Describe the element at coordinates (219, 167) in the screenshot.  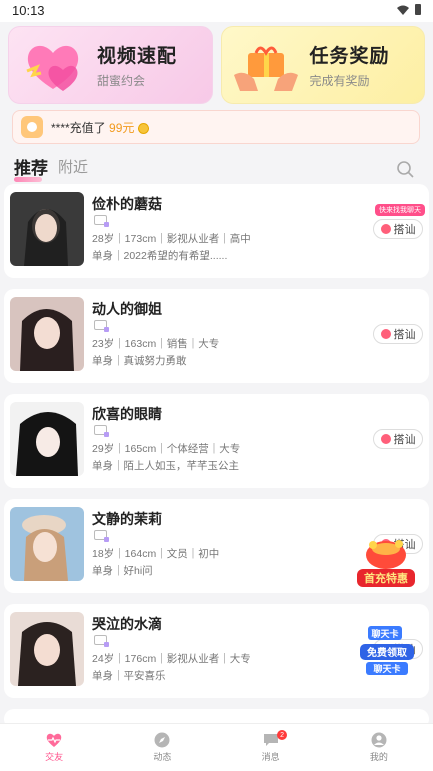
I see `tab-bar: 推荐 附近` at that location.